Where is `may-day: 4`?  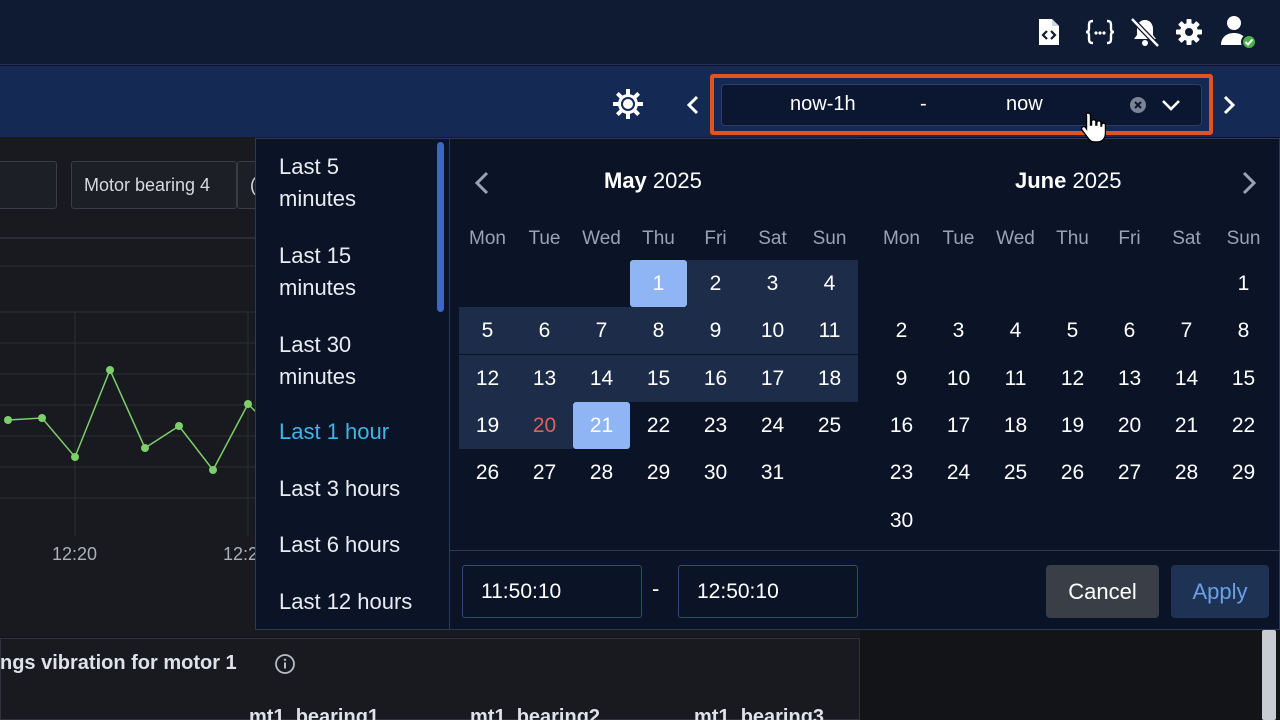 may-day: 4 is located at coordinates (829, 283).